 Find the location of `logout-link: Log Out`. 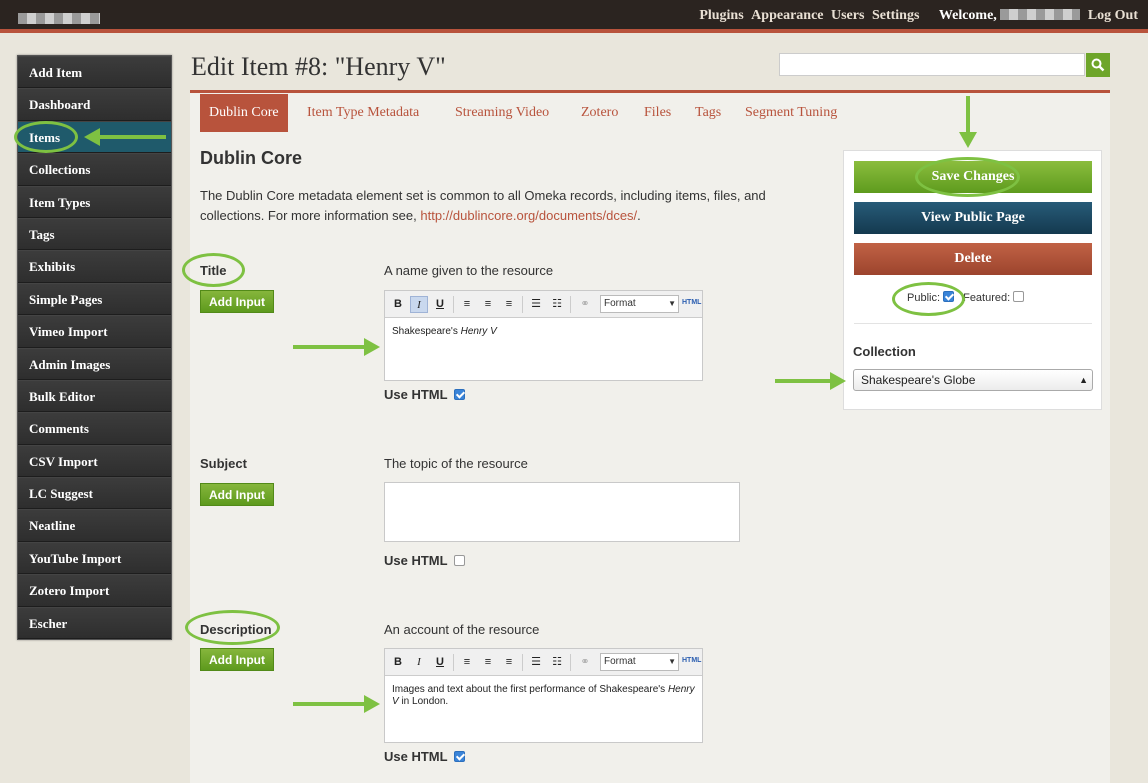

logout-link: Log Out is located at coordinates (1113, 16).